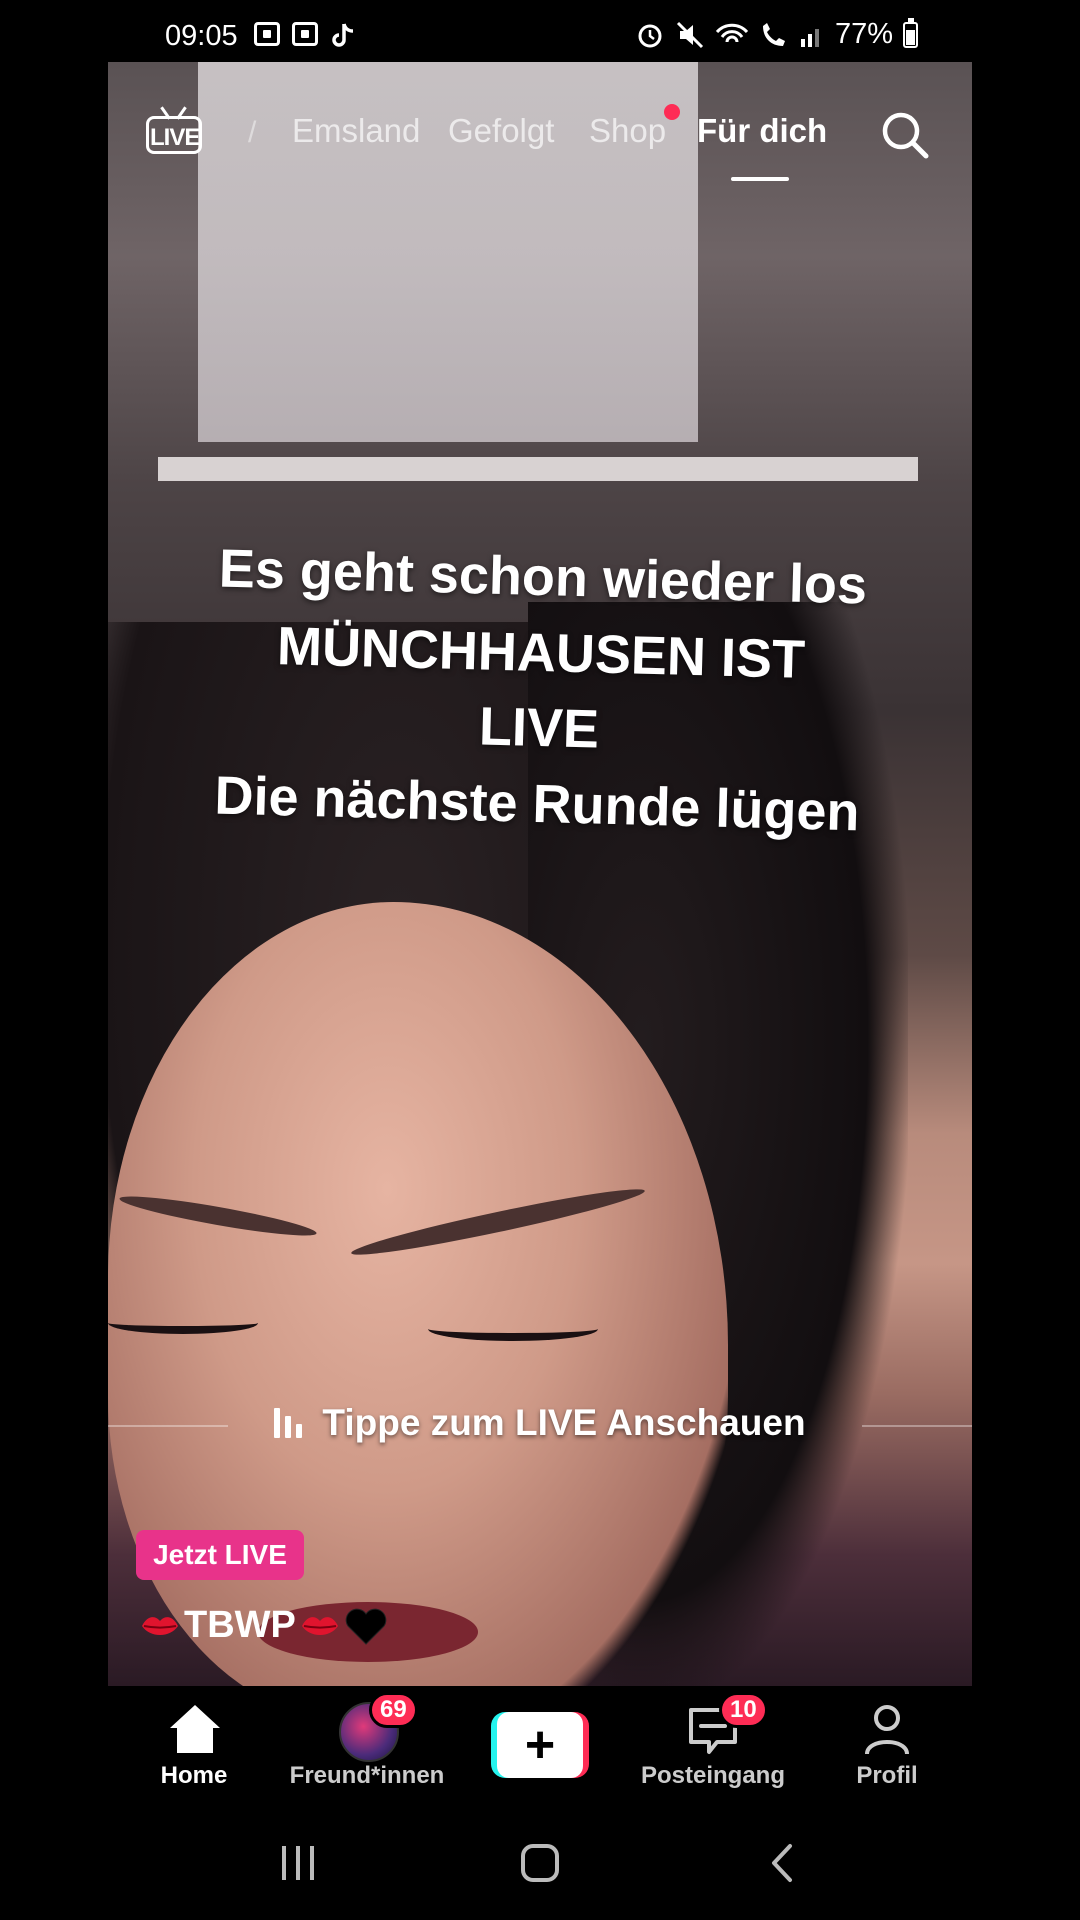 This screenshot has width=1080, height=1920. Describe the element at coordinates (220, 1555) in the screenshot. I see `live-now-badge: Jetzt LIVE` at that location.